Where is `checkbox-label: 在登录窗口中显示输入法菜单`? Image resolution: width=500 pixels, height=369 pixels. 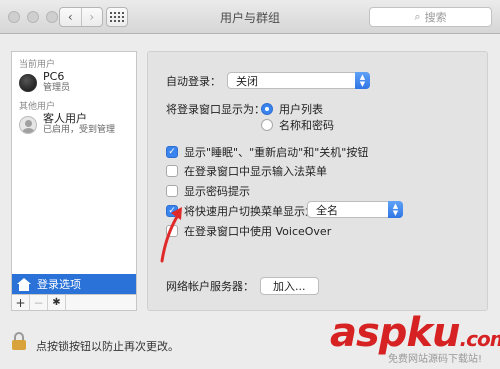 checkbox-label: 在登录窗口中显示输入法菜单 is located at coordinates (255, 171).